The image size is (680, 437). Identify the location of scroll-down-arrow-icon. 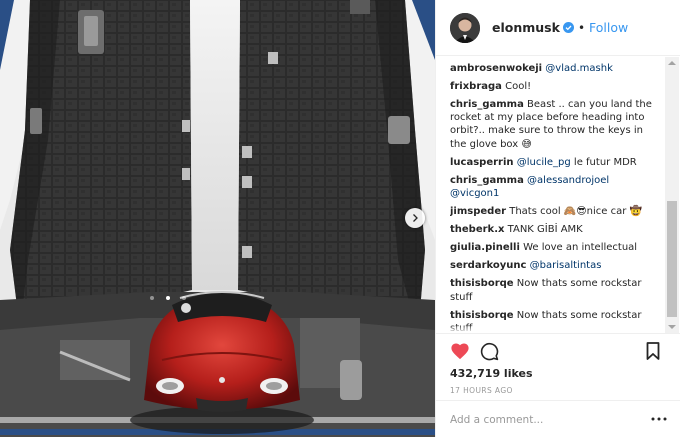
(672, 327).